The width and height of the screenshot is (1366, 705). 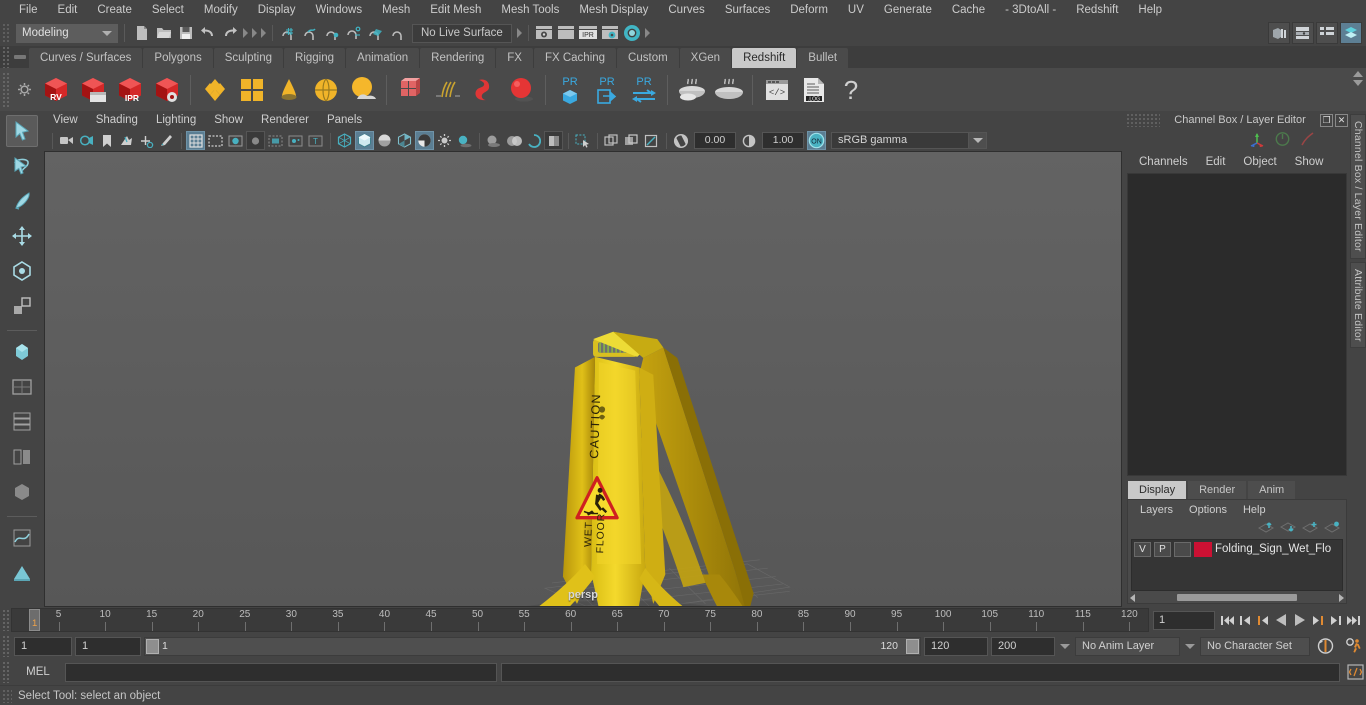 What do you see at coordinates (166, 140) in the screenshot?
I see `grease-pencil-icon` at bounding box center [166, 140].